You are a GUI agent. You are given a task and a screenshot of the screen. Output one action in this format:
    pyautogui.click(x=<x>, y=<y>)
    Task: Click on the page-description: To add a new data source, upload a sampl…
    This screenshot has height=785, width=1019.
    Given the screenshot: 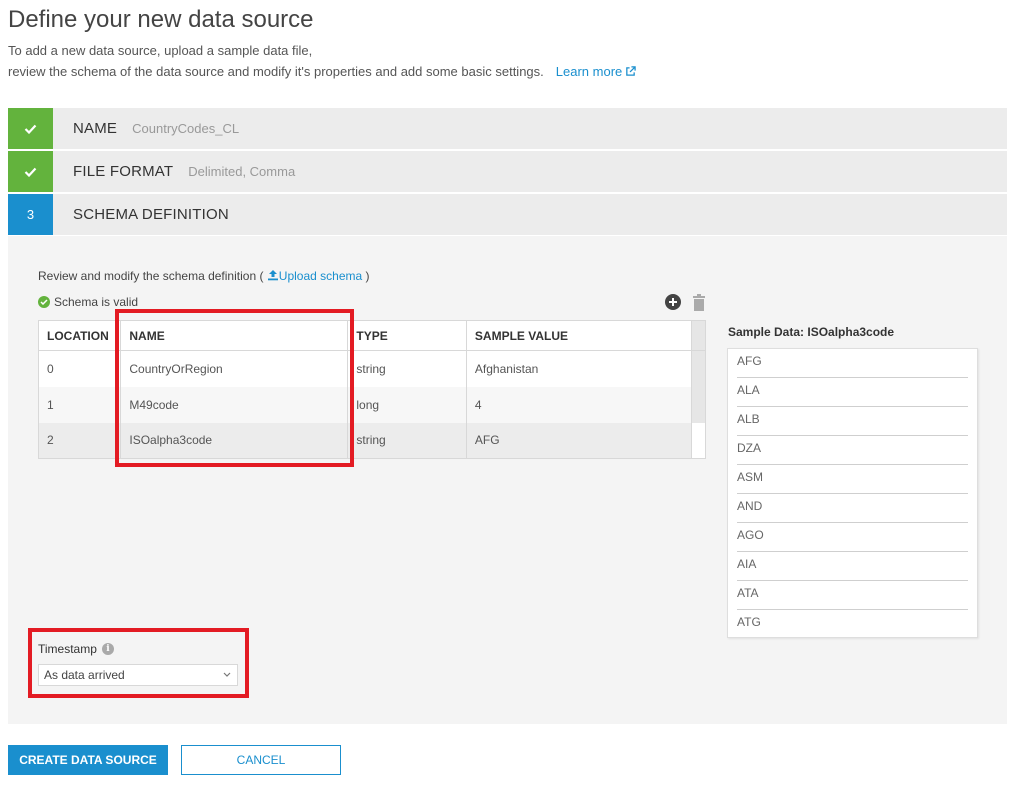 What is the action you would take?
    pyautogui.click(x=322, y=61)
    